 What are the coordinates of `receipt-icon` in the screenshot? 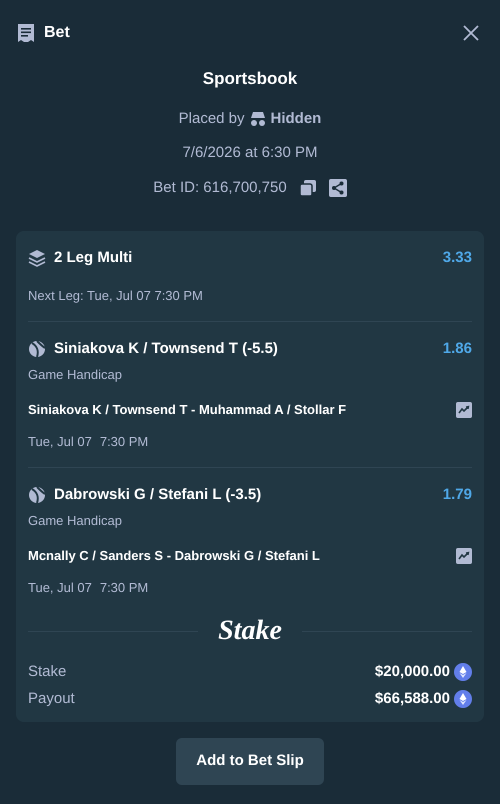 It's located at (26, 33).